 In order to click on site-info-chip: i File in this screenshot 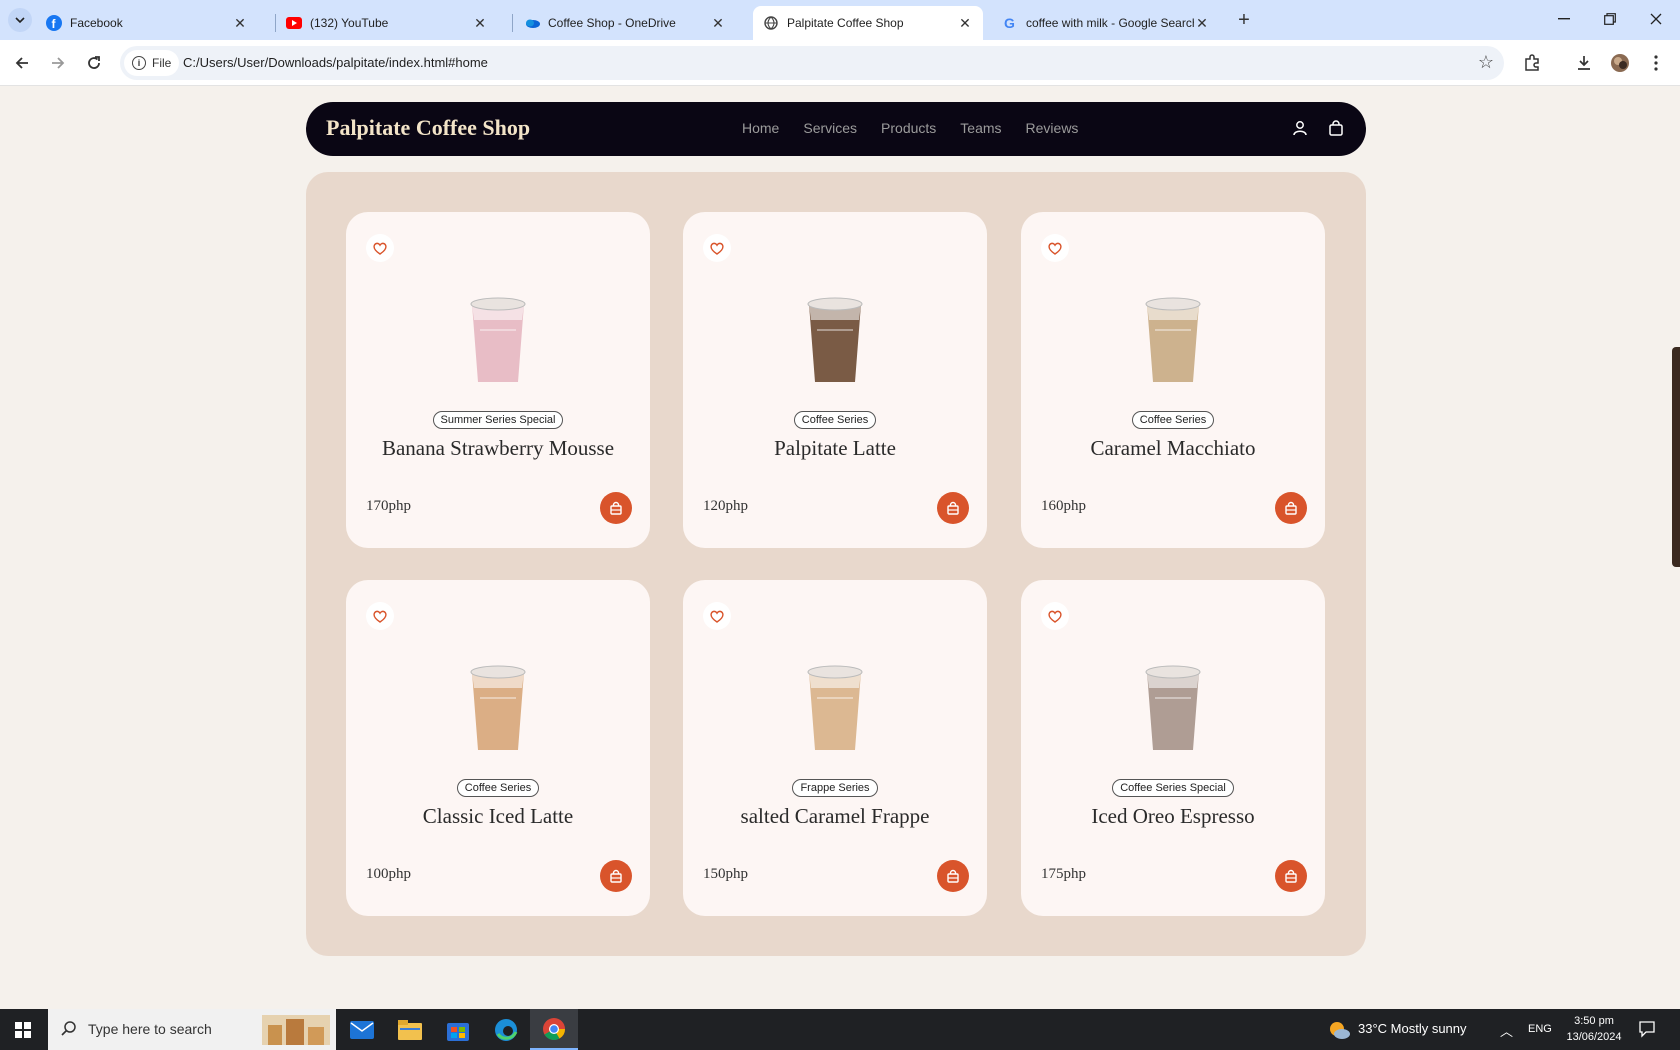, I will do `click(152, 63)`.